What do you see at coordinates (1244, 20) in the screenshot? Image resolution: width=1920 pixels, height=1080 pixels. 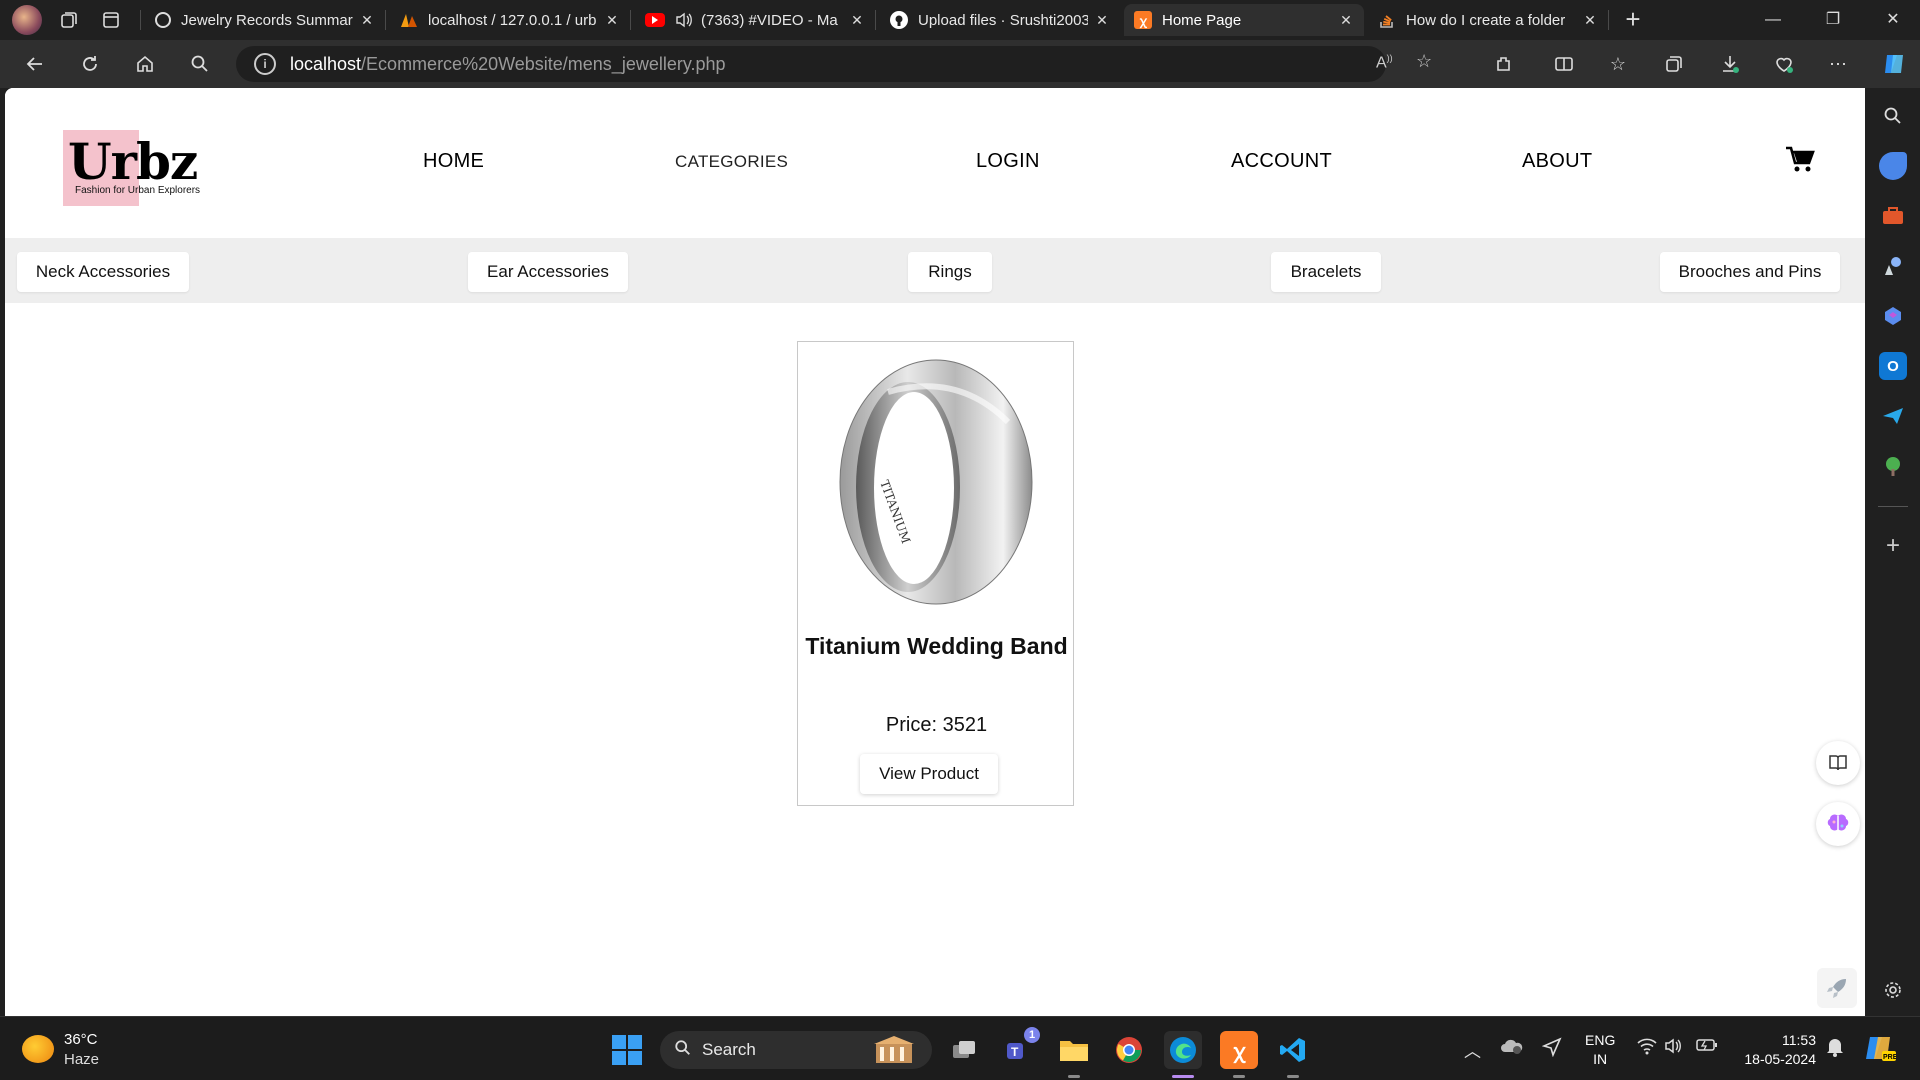 I see `tab-home-page: ꭓ Home Page ✕` at bounding box center [1244, 20].